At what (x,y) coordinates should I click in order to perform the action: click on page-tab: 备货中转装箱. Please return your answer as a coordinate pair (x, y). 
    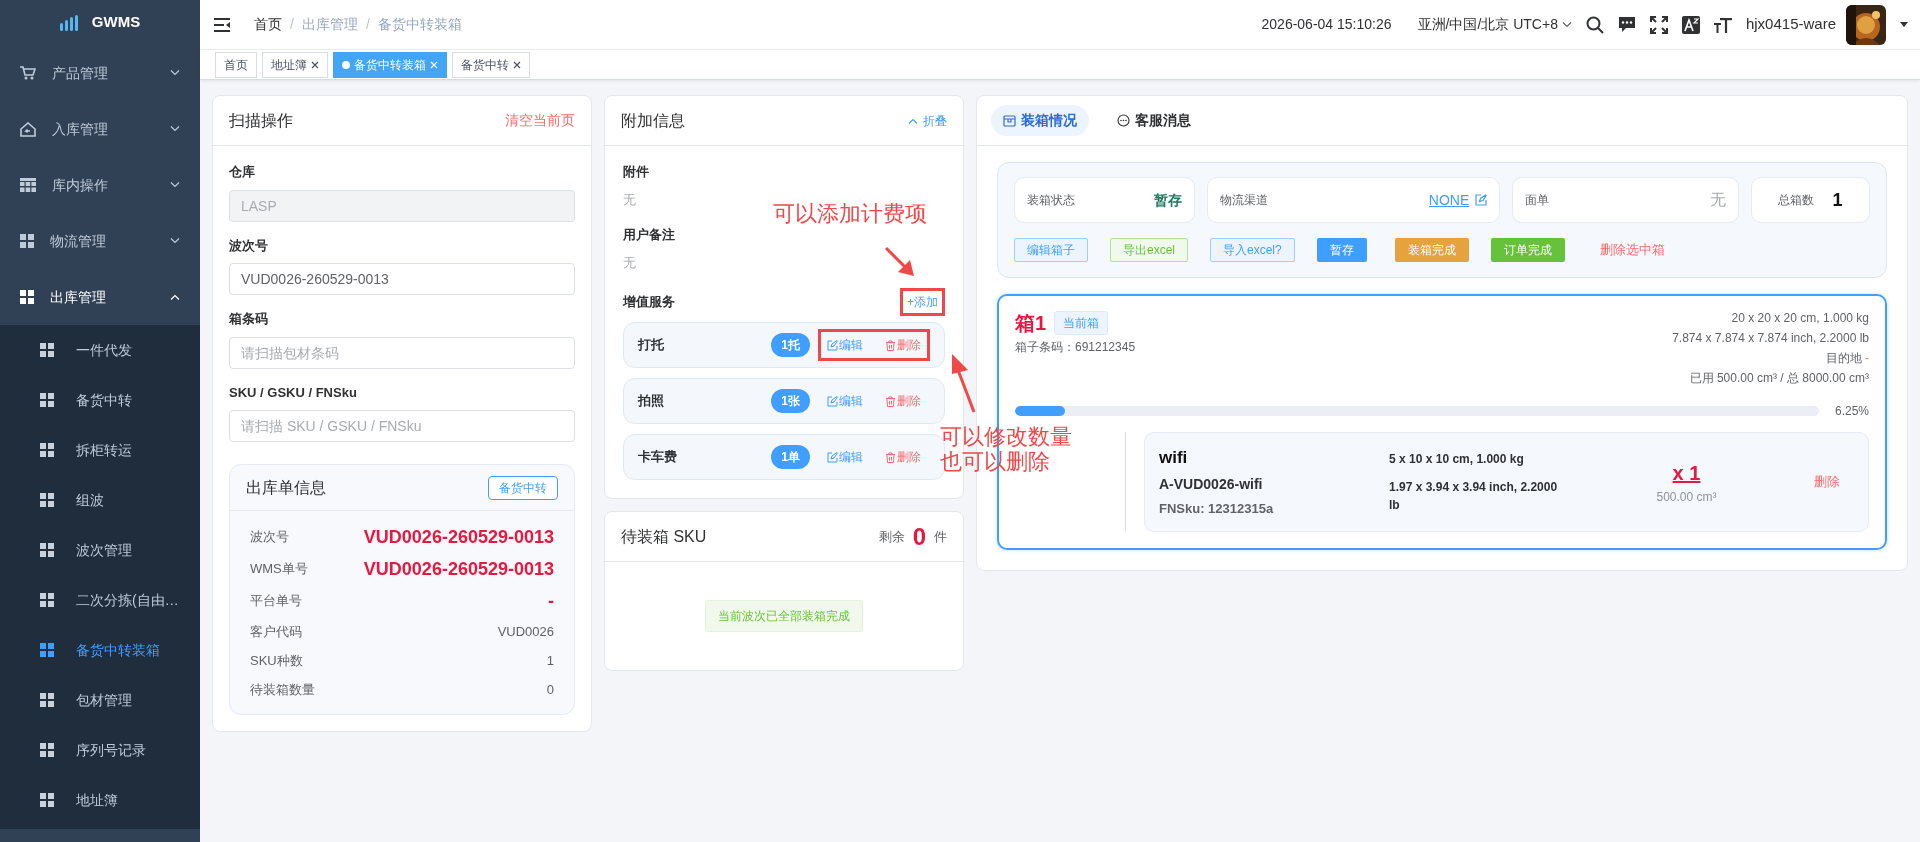
    Looking at the image, I should click on (390, 64).